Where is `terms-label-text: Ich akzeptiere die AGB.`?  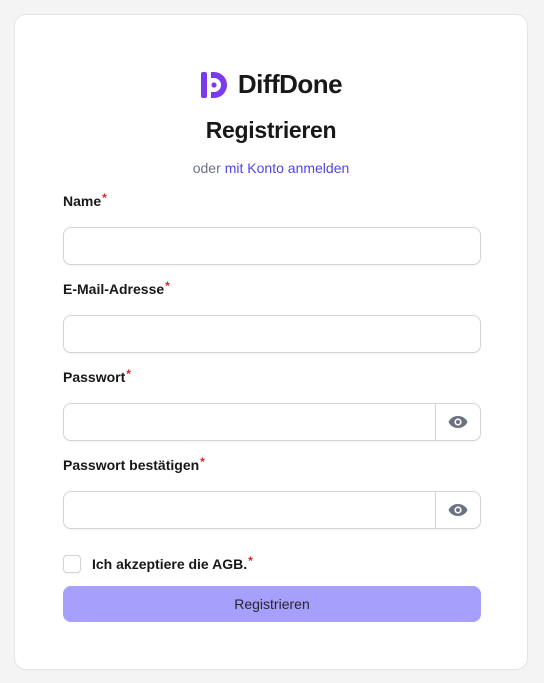 terms-label-text: Ich akzeptiere die AGB. is located at coordinates (170, 564).